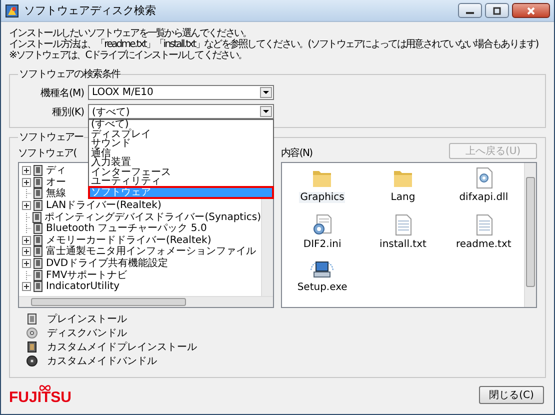 Image resolution: width=555 pixels, height=415 pixels. I want to click on file-name: install.txt, so click(403, 244).